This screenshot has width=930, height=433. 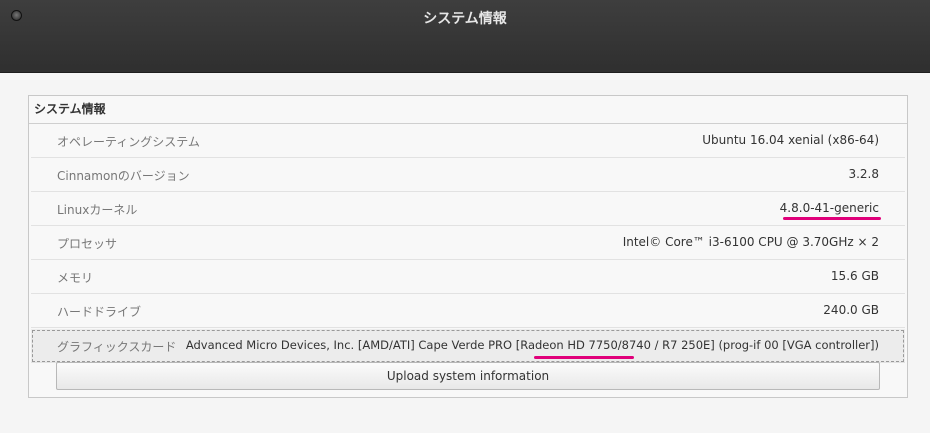 I want to click on info-label: Cinnamonのバージョン, so click(x=123, y=176).